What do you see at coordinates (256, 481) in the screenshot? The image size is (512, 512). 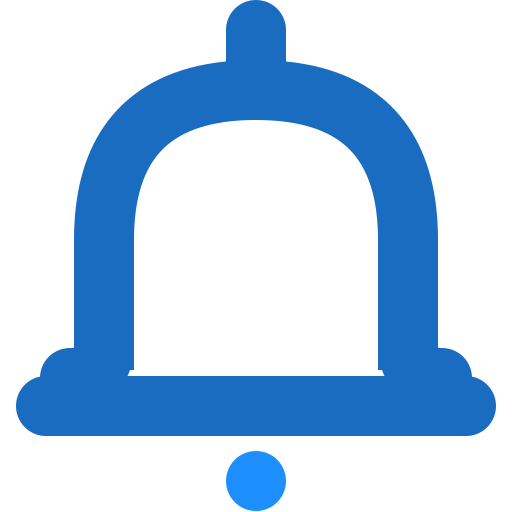 I see `bell-clapper-dot` at bounding box center [256, 481].